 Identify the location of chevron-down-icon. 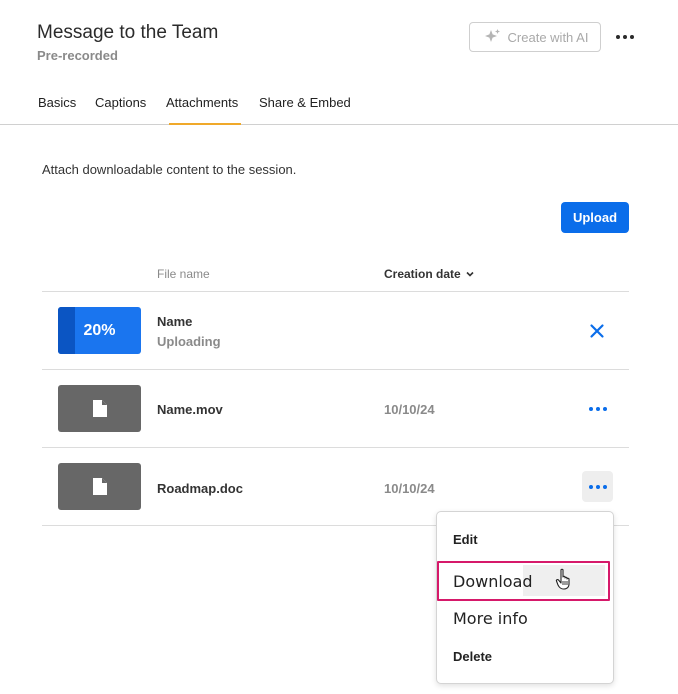
(470, 274).